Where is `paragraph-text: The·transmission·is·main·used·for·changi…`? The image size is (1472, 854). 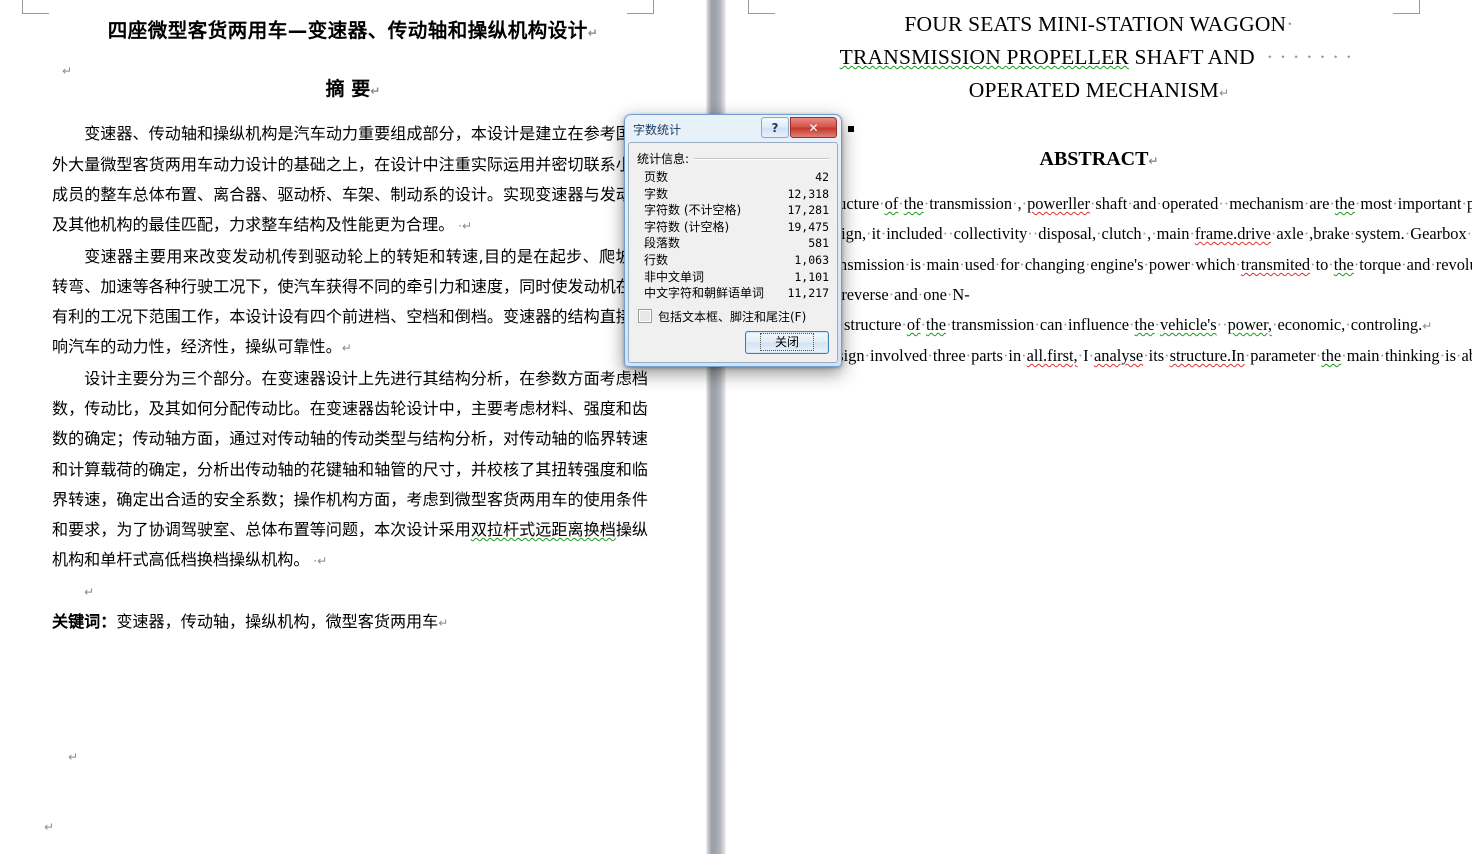 paragraph-text: The·transmission·is·main·used·for·changi… is located at coordinates (1115, 294).